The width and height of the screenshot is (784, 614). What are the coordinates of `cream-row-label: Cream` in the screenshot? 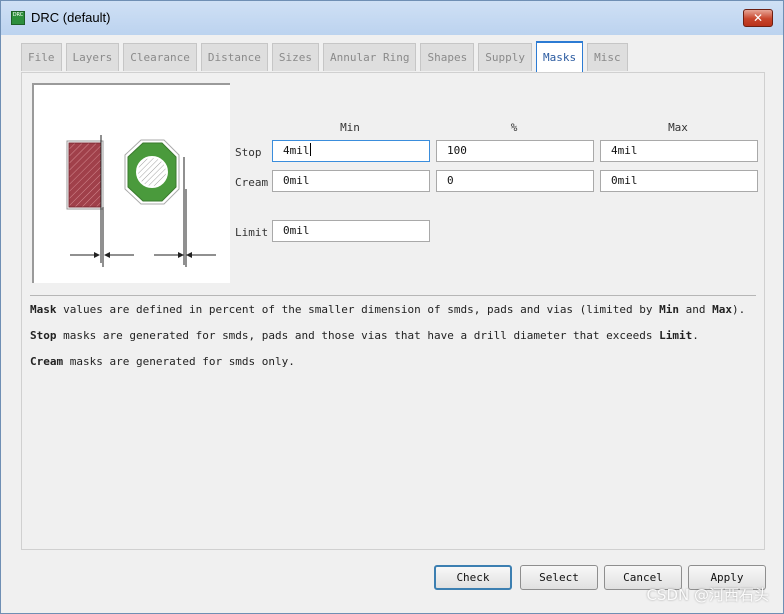 It's located at (252, 182).